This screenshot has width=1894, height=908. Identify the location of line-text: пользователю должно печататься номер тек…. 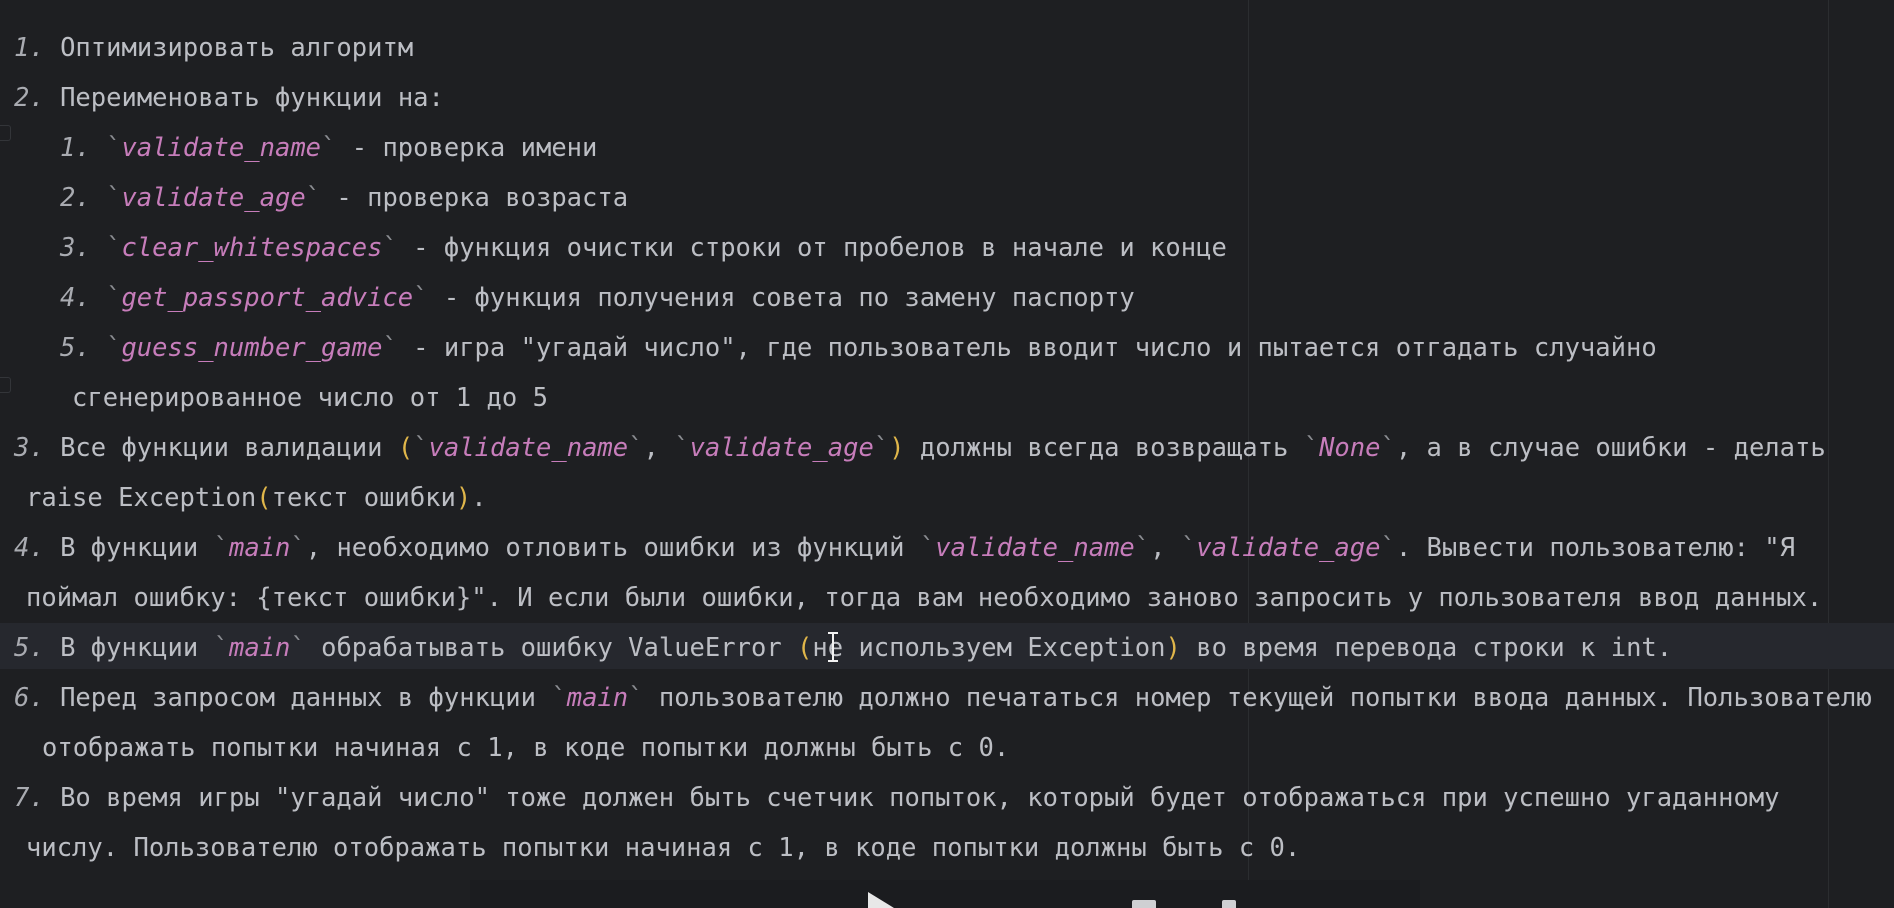
(1257, 698).